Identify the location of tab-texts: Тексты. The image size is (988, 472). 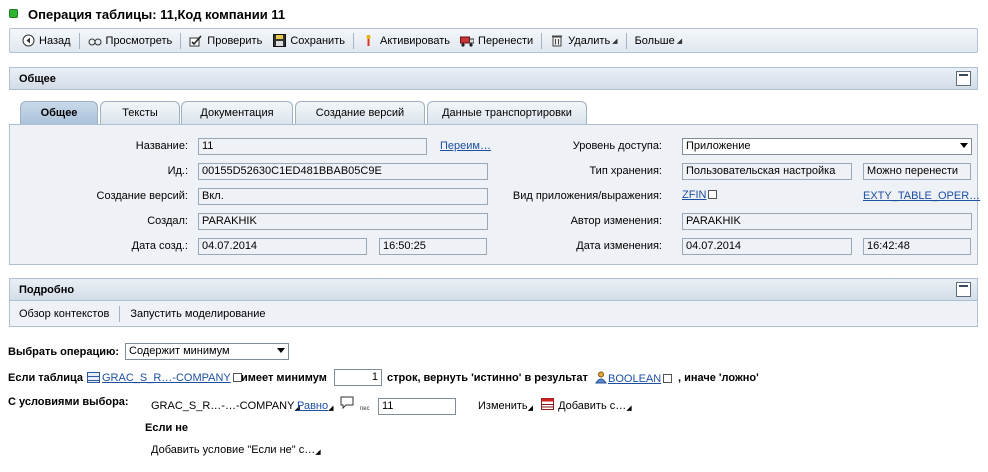
(140, 112).